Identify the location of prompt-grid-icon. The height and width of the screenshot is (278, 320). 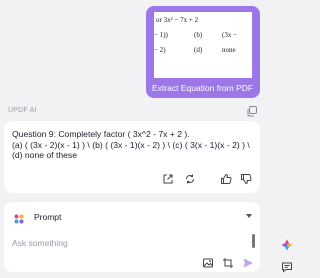
(19, 217).